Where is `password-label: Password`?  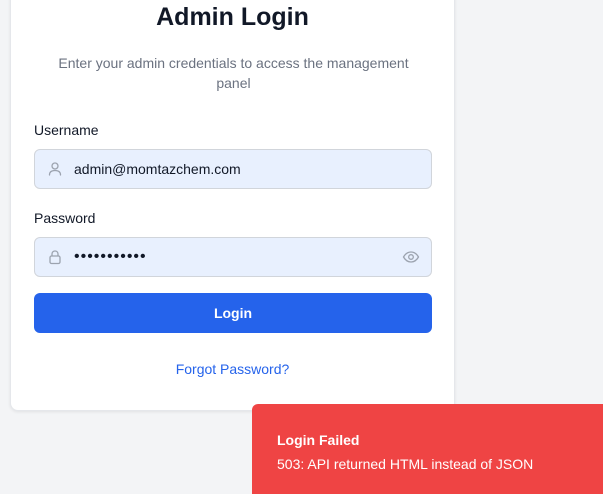
password-label: Password is located at coordinates (65, 218).